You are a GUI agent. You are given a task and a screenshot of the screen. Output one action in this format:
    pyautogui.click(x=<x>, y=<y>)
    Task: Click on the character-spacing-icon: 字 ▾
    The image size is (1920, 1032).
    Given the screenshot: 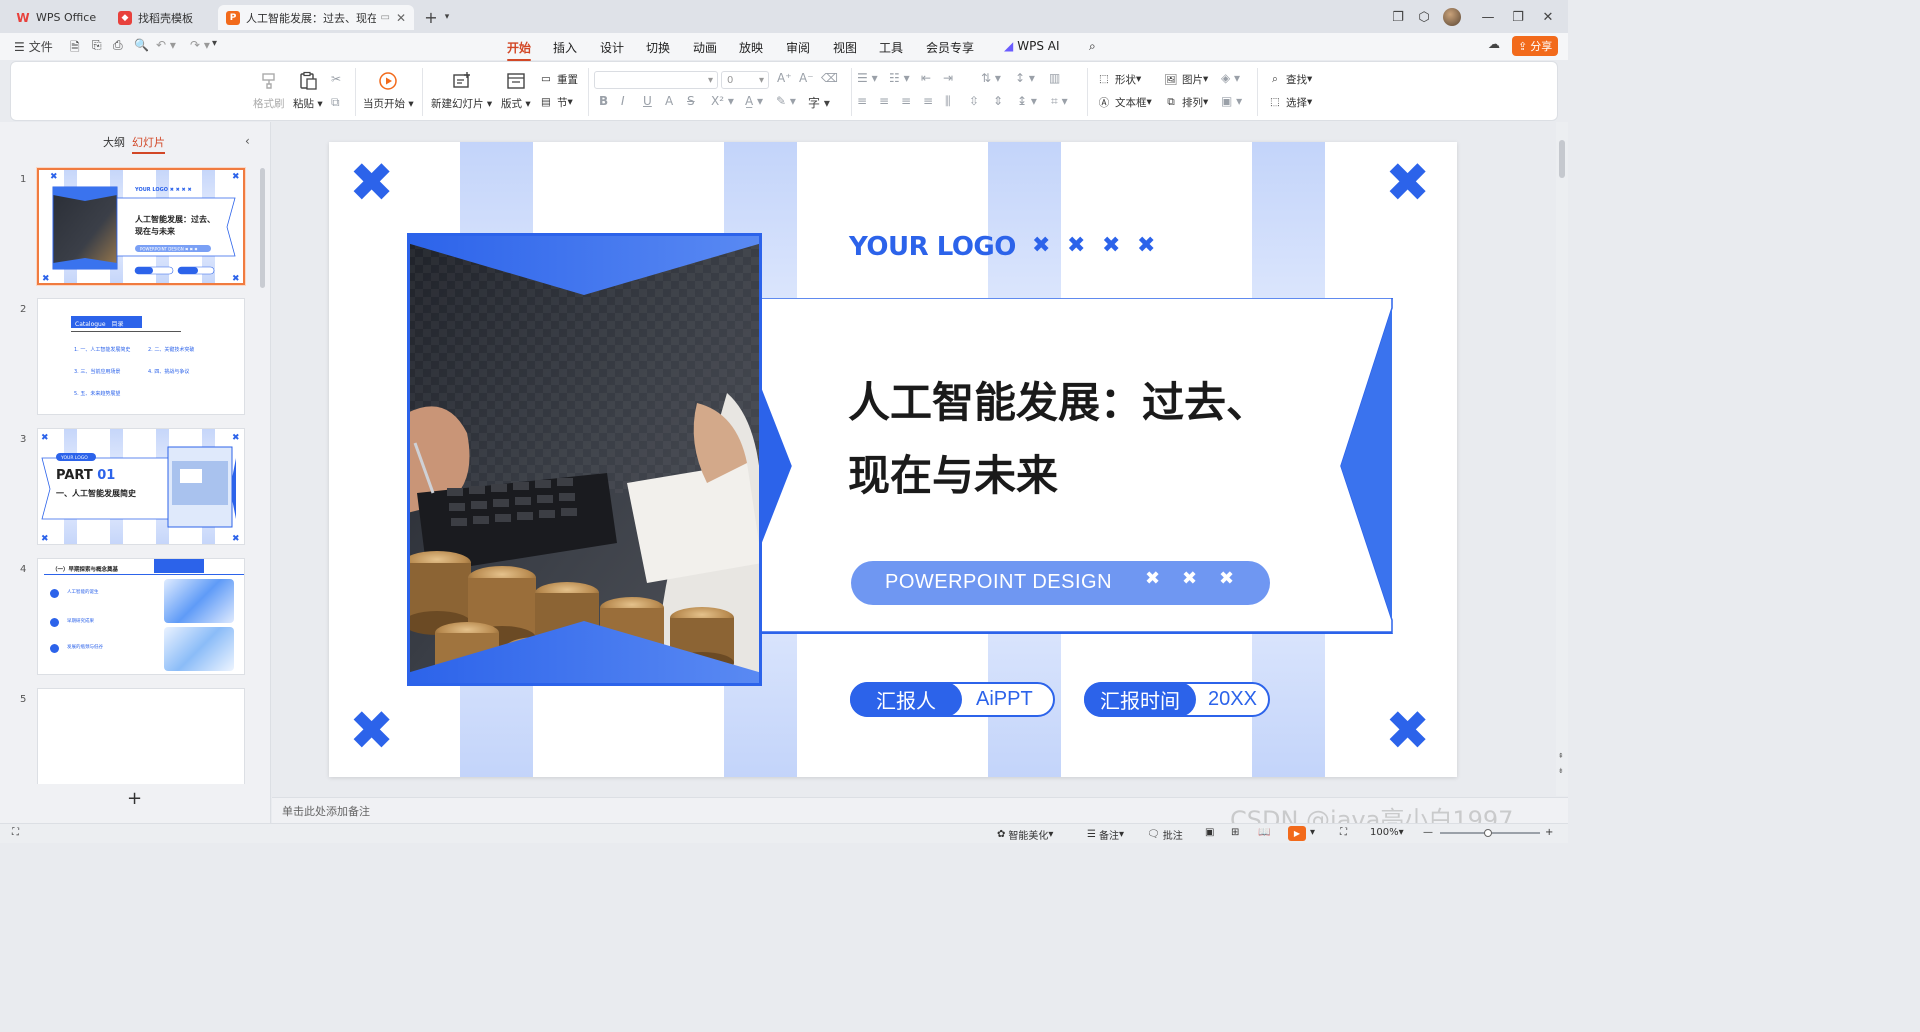 What is the action you would take?
    pyautogui.click(x=819, y=102)
    